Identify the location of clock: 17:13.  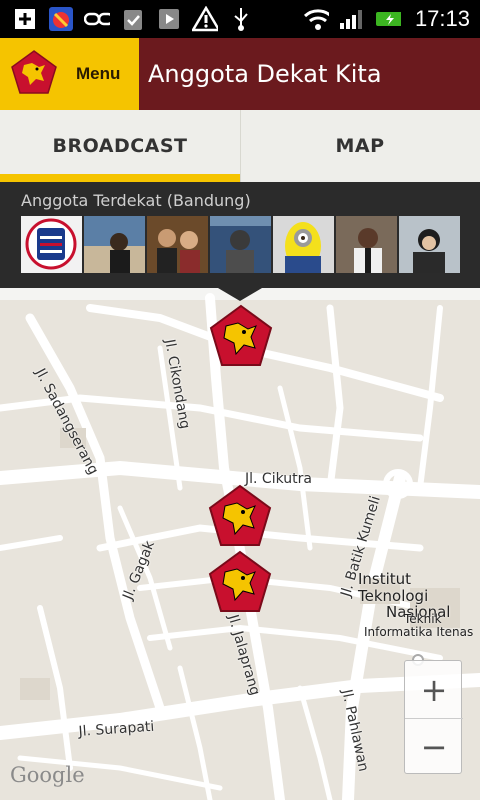
(442, 18).